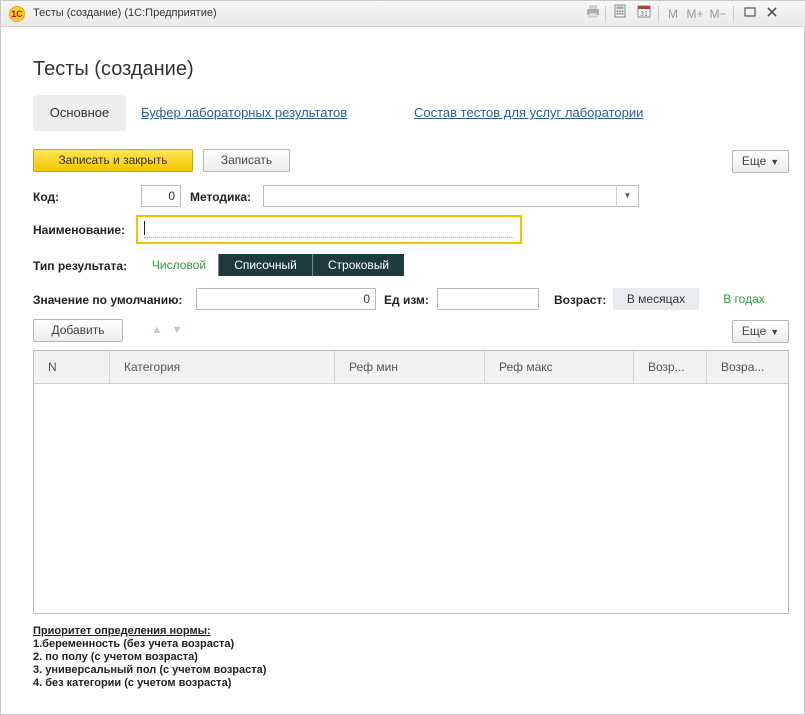 The width and height of the screenshot is (805, 715). Describe the element at coordinates (134, 644) in the screenshot. I see `norm-priority-line-1: 1.беременность (без учета возраста)` at that location.